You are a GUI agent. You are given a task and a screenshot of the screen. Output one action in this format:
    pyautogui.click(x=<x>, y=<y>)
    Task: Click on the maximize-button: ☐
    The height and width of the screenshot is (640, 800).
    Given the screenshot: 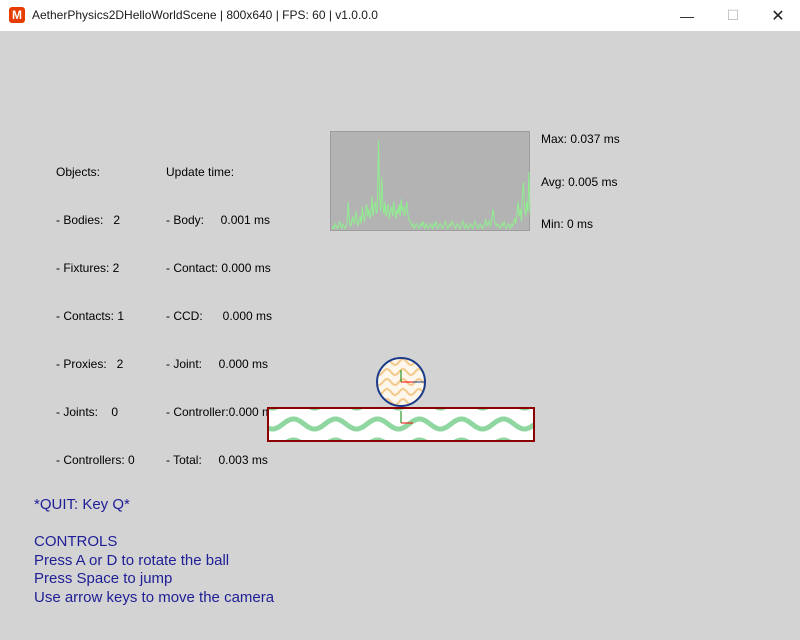 What is the action you would take?
    pyautogui.click(x=733, y=15)
    